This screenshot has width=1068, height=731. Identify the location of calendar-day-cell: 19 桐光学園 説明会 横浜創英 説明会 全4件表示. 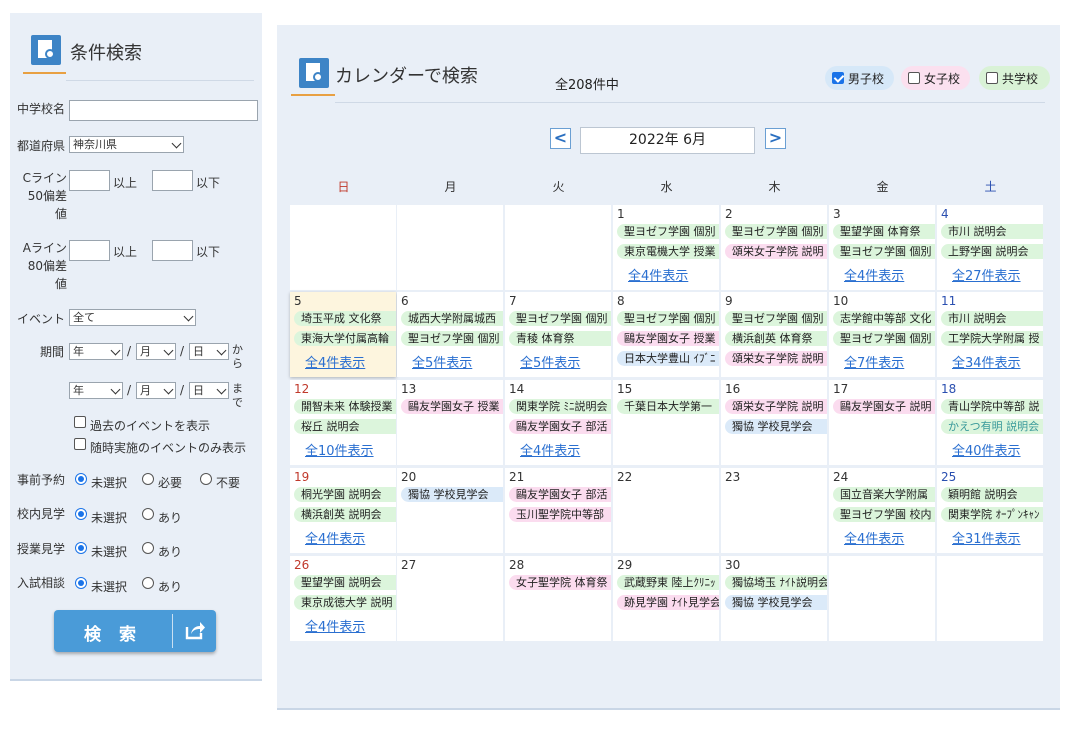
(343, 510).